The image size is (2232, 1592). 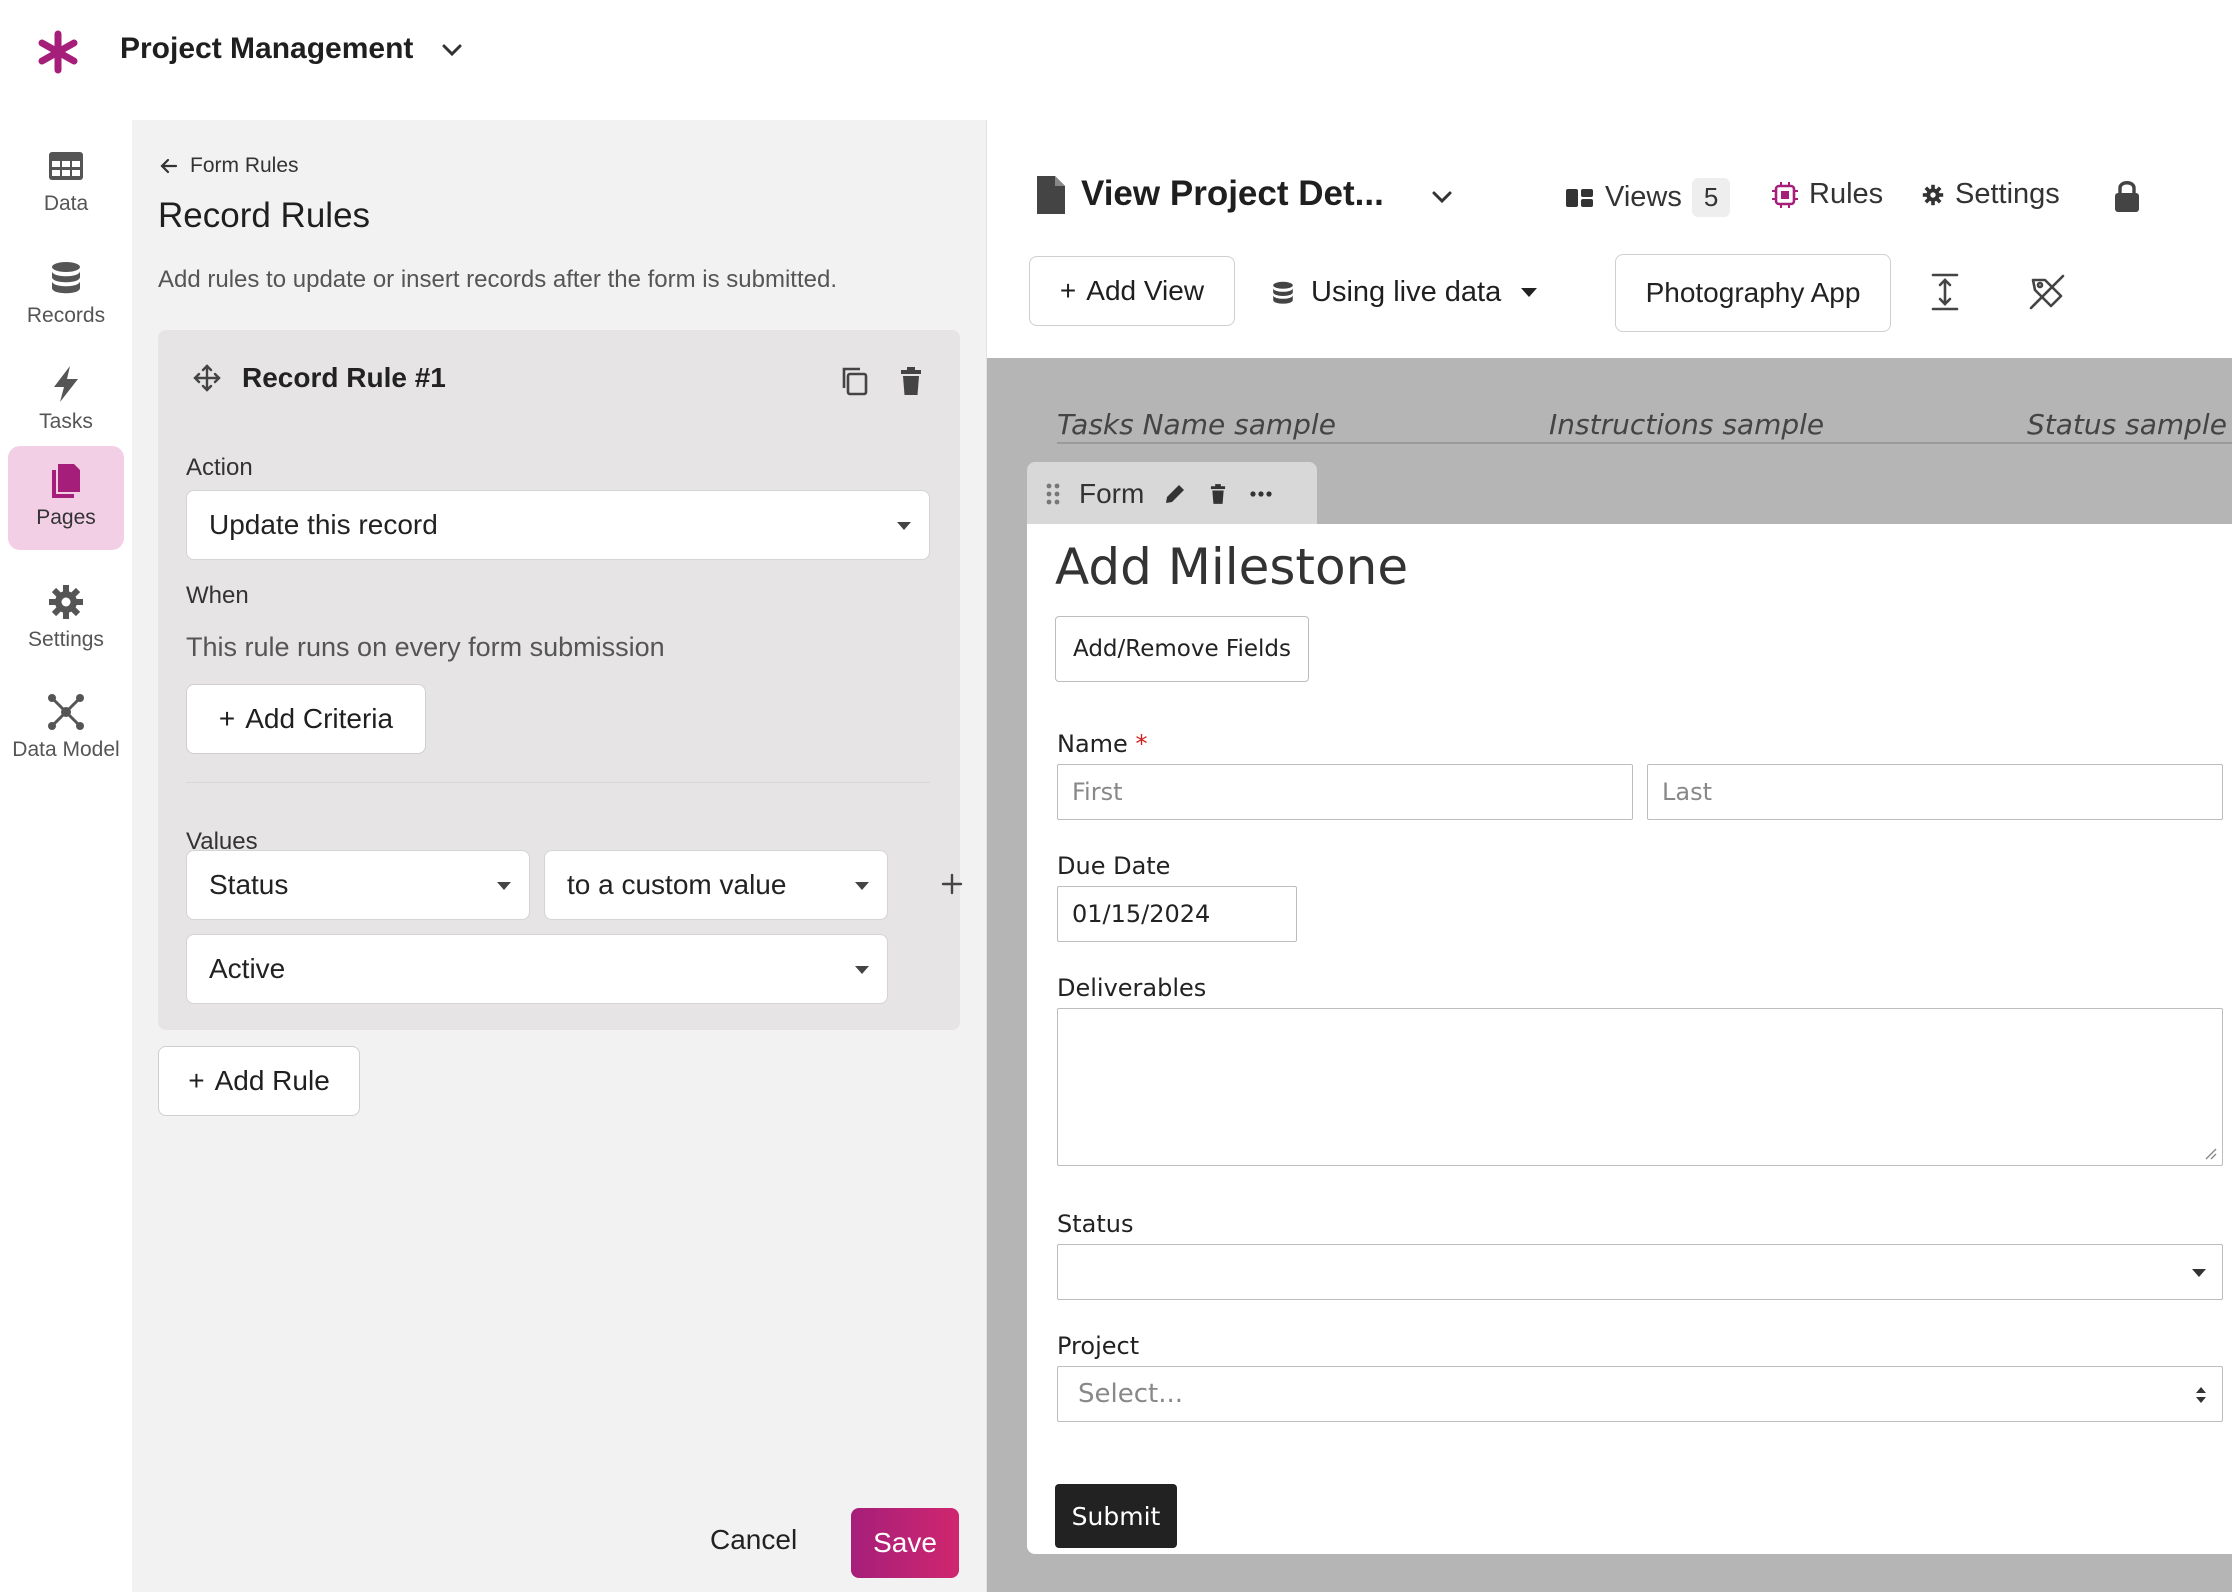 What do you see at coordinates (855, 381) in the screenshot?
I see `copy-icon` at bounding box center [855, 381].